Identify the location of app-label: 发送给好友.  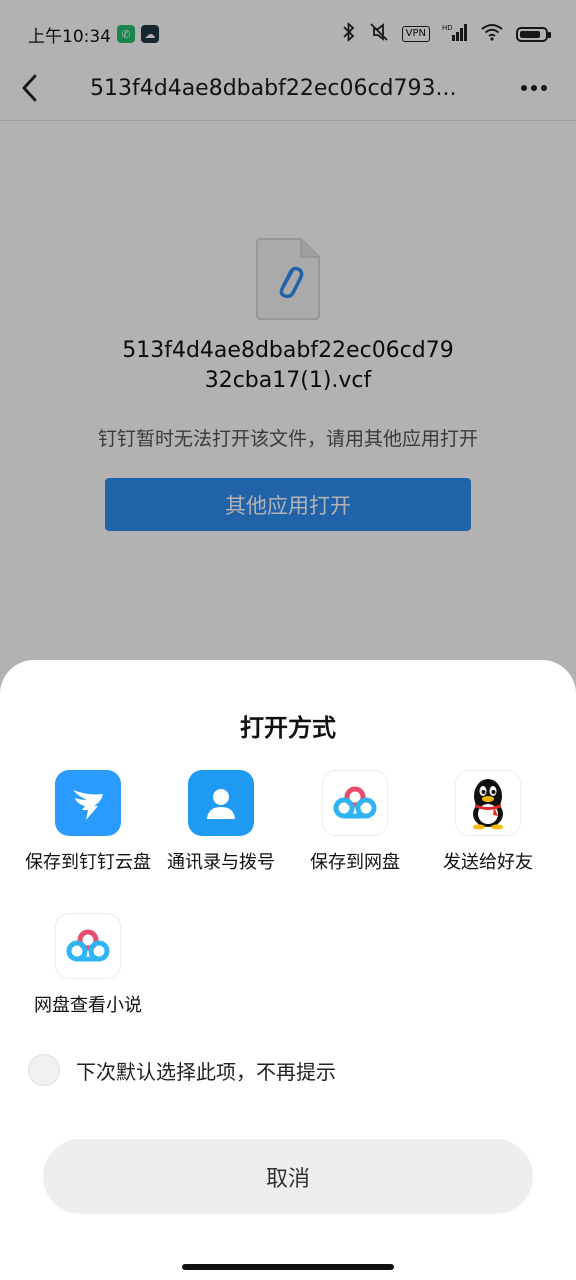
(488, 862).